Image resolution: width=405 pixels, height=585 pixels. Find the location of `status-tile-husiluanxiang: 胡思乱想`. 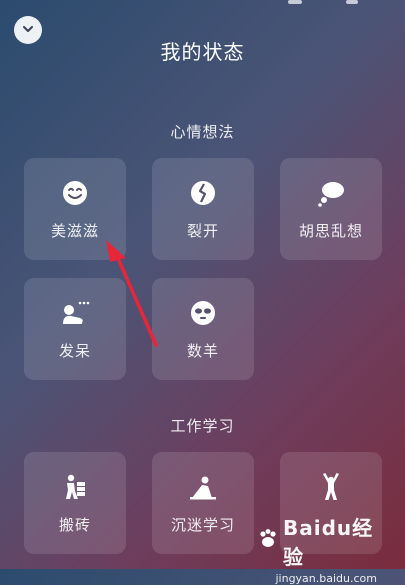

status-tile-husiluanxiang: 胡思乱想 is located at coordinates (331, 209).